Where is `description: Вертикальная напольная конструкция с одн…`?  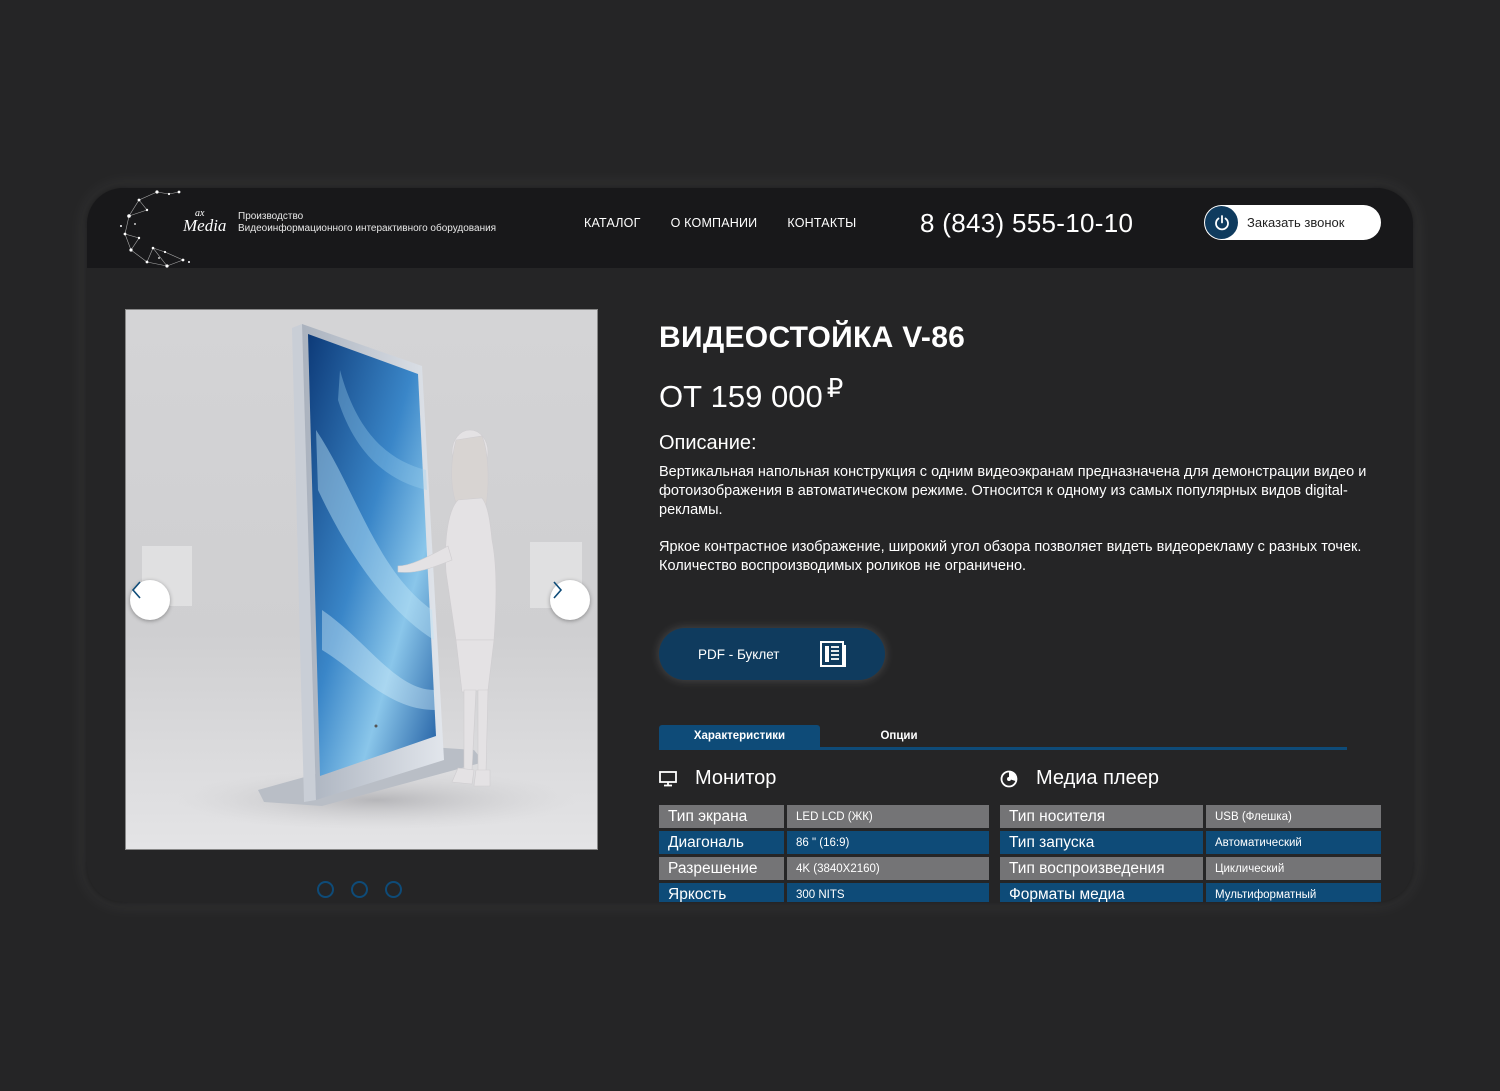 description: Вертикальная напольная конструкция с одн… is located at coordinates (1019, 519).